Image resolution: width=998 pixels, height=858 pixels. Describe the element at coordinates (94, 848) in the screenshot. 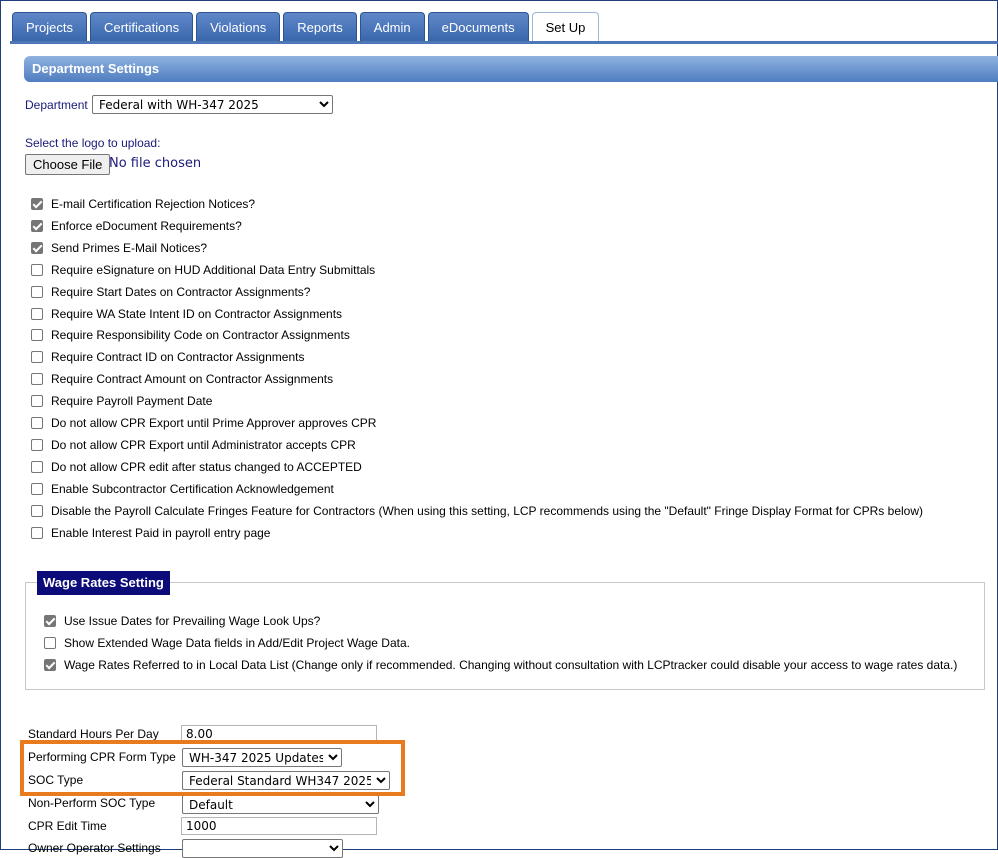

I see `owner-operator-label: Owner Operator Settings` at that location.